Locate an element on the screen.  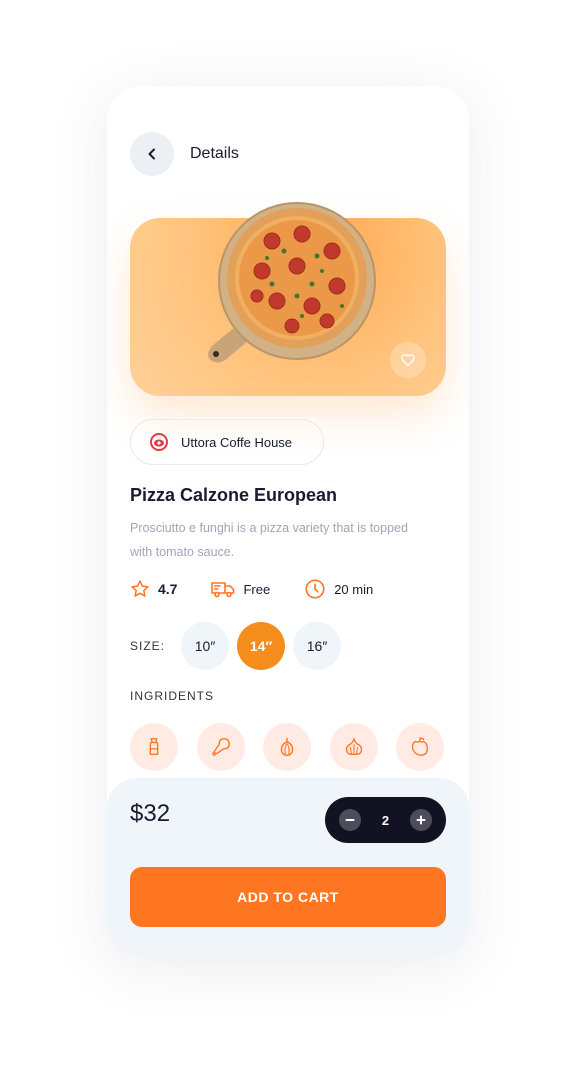
page-title: Details is located at coordinates (214, 153).